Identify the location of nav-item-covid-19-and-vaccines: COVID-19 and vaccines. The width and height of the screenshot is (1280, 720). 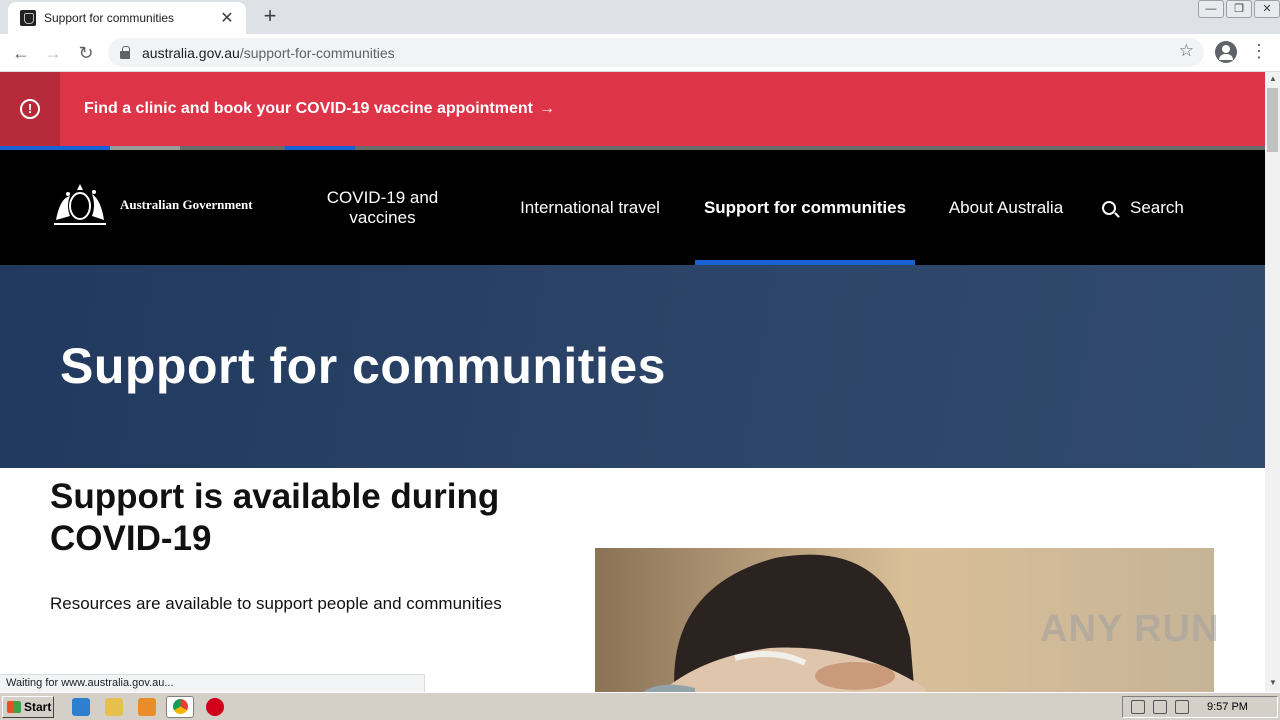
(382, 207).